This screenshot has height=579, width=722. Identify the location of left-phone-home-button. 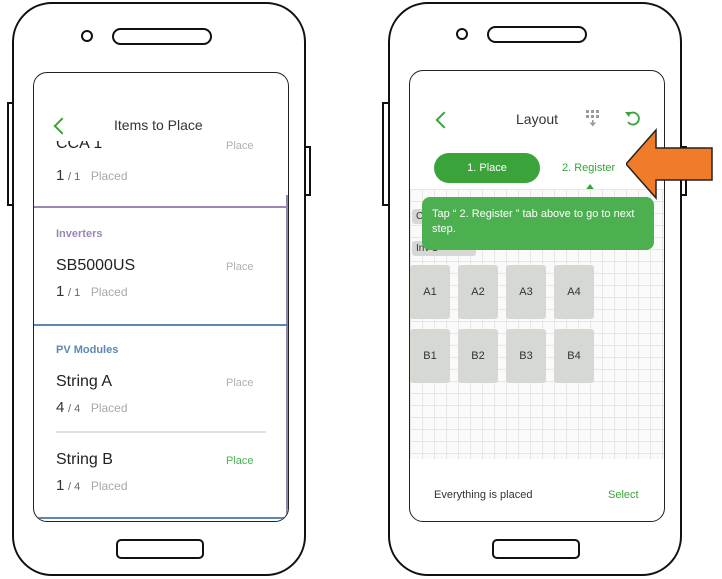
(160, 549).